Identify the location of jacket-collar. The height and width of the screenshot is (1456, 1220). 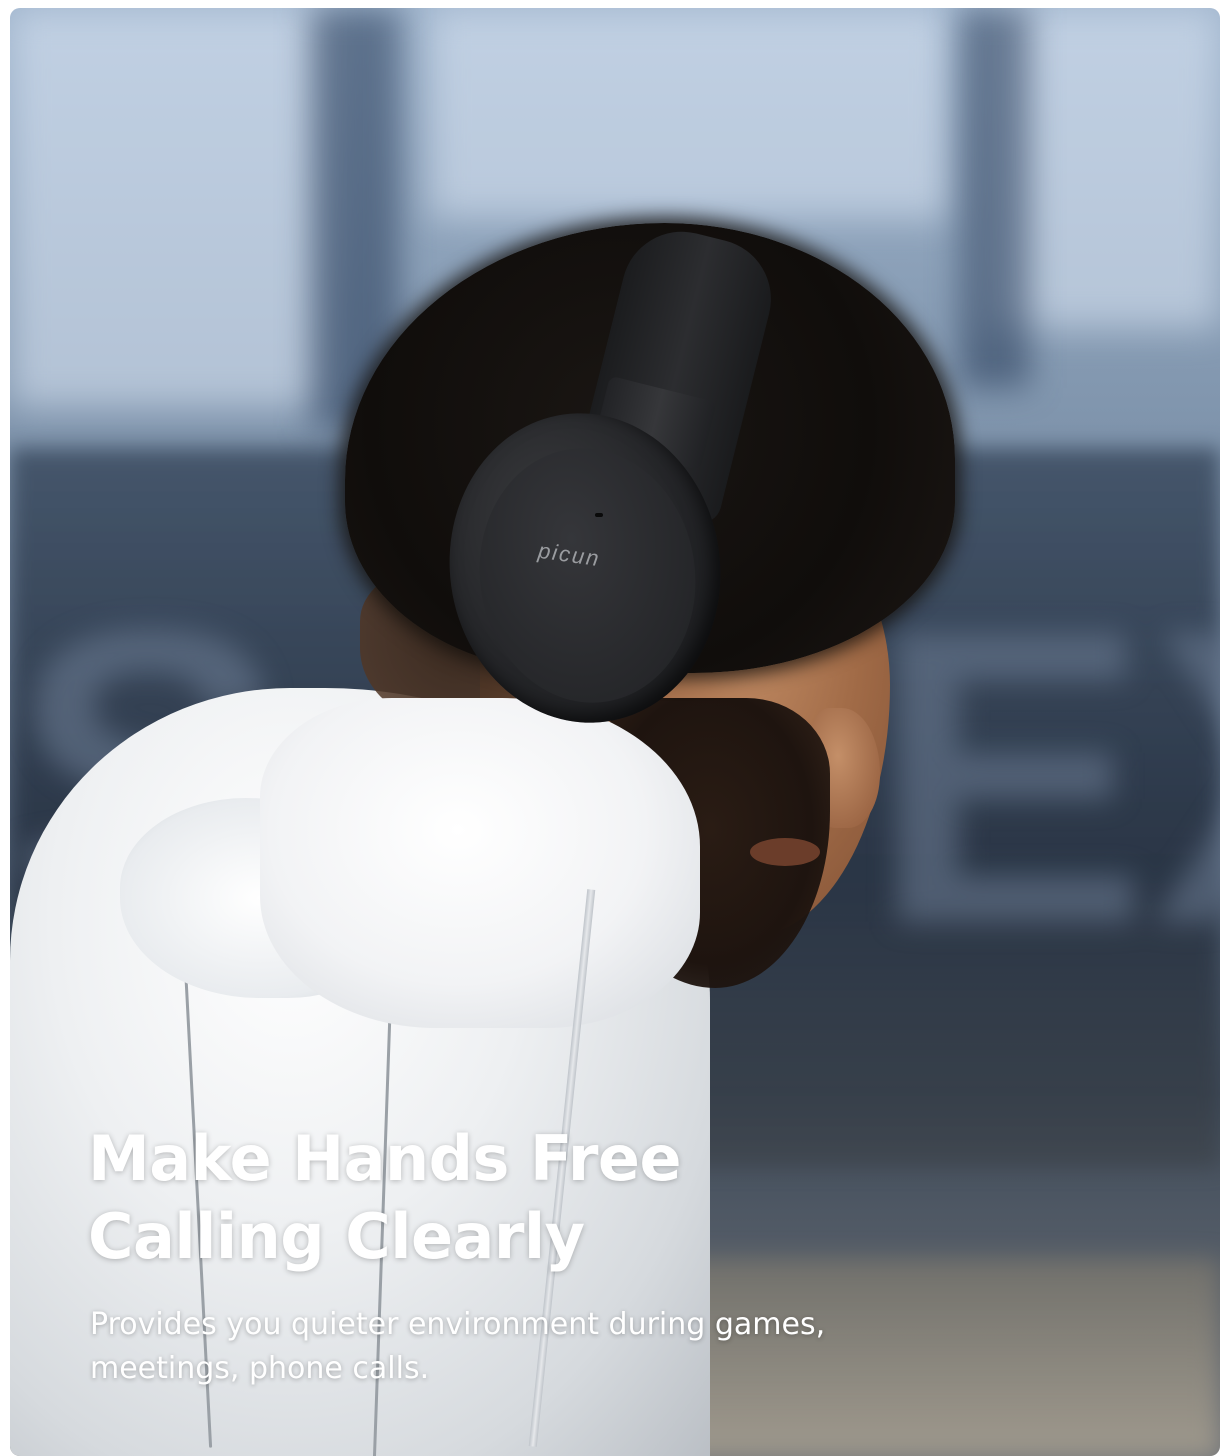
(480, 863).